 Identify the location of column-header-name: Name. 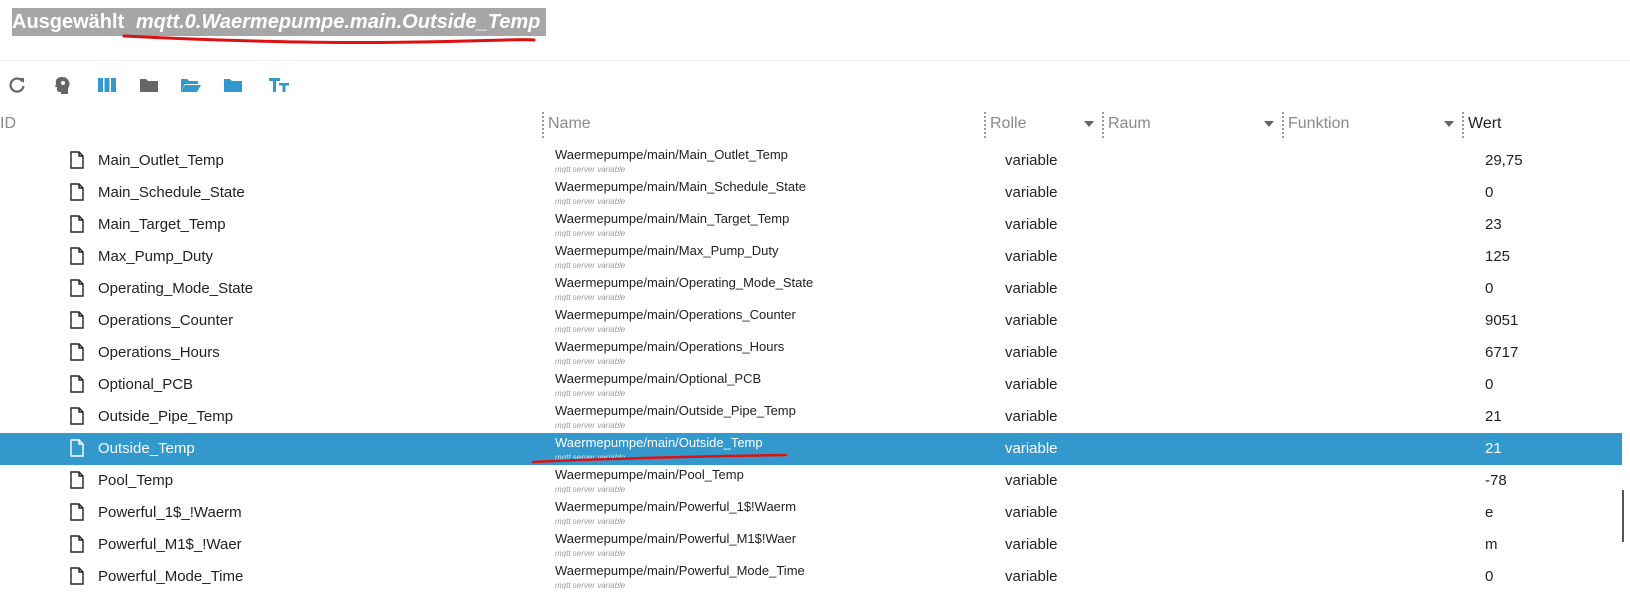
(569, 124).